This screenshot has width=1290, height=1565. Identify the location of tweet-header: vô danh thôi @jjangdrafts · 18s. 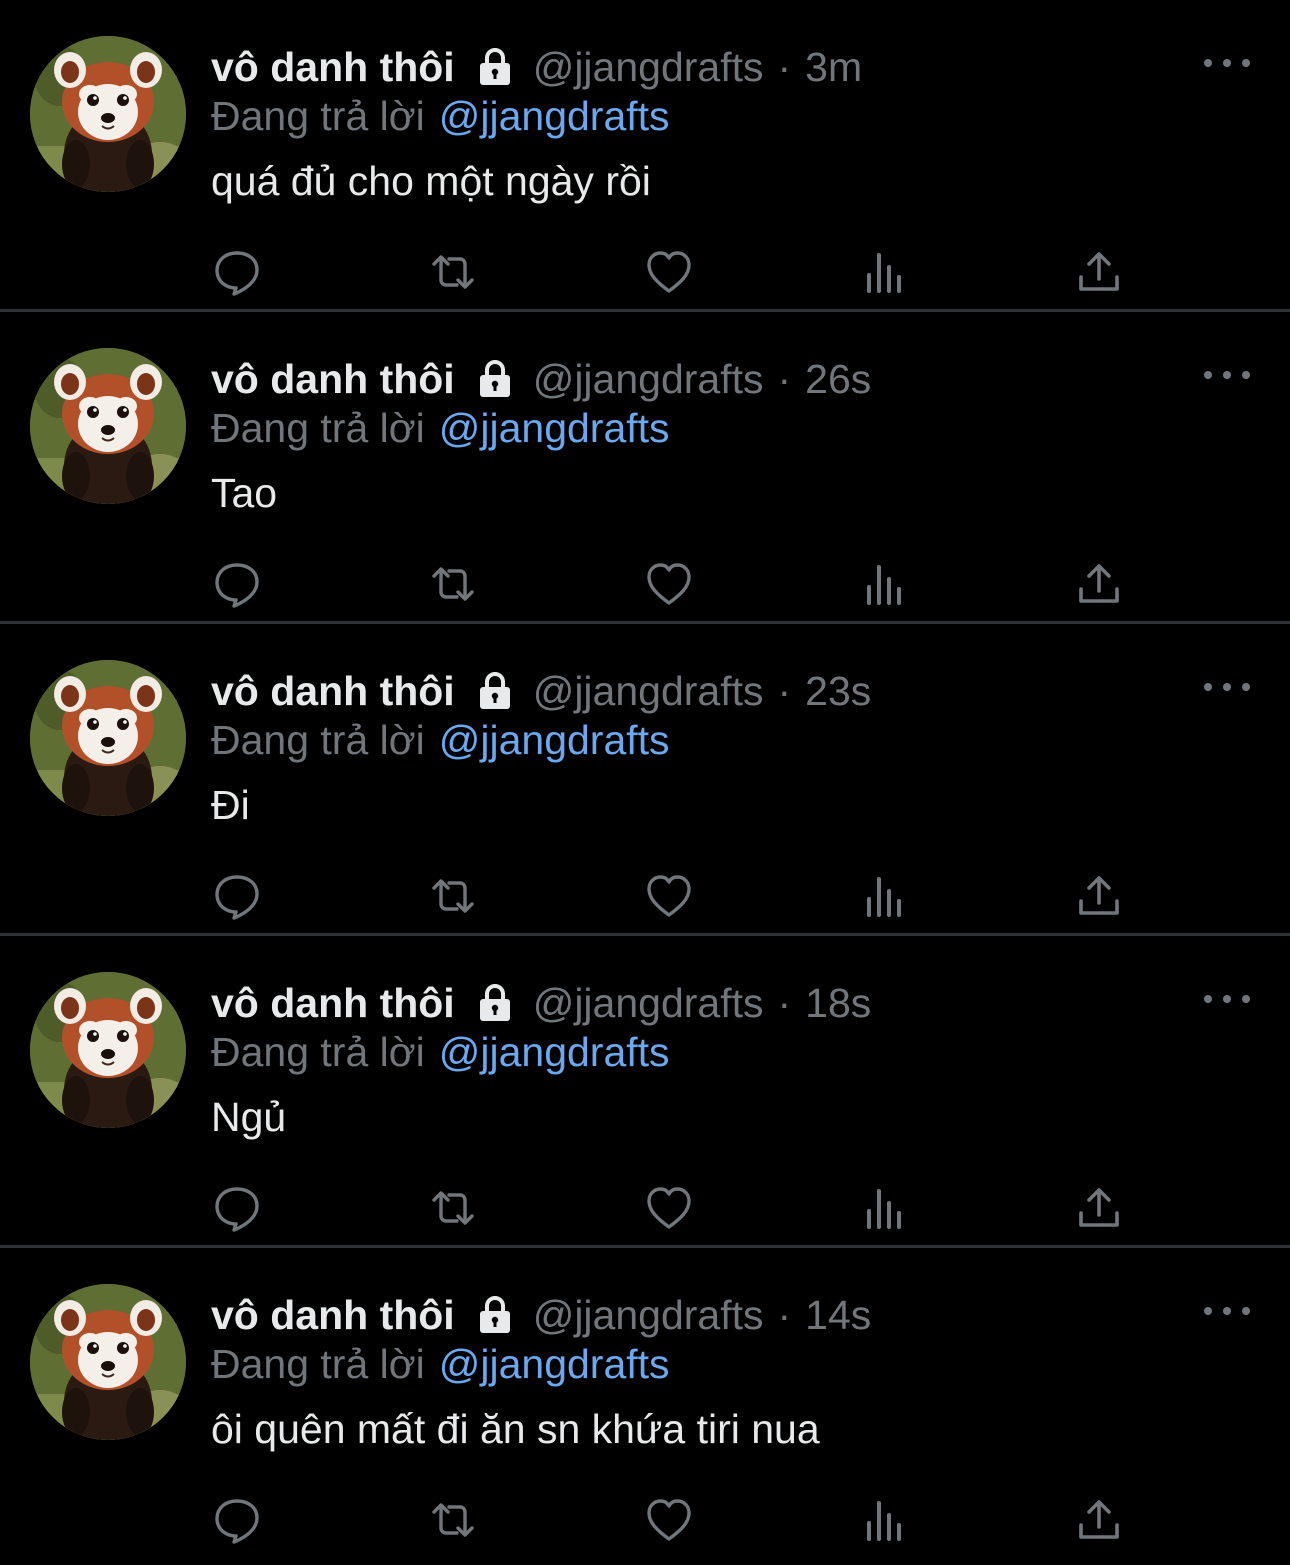
(541, 1003).